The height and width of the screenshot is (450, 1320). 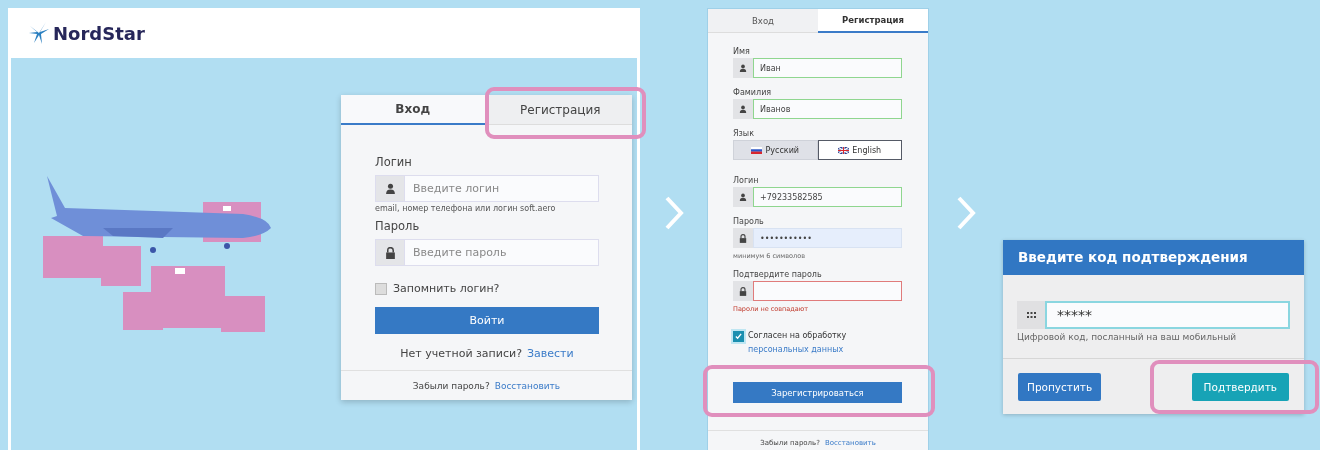 I want to click on checkbox-label: Запомнить логин?, so click(x=446, y=288).